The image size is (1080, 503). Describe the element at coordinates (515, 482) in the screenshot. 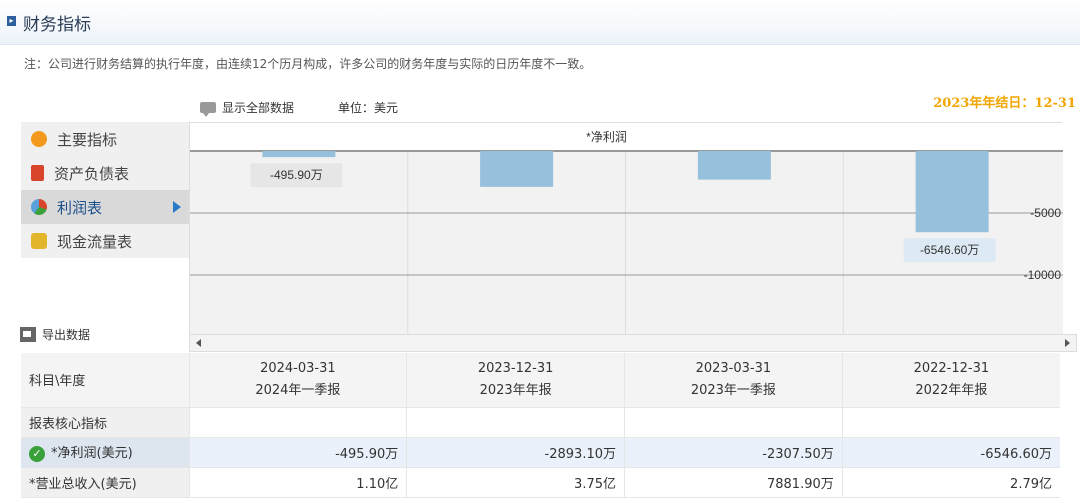

I see `table-cell: 3.75亿` at that location.